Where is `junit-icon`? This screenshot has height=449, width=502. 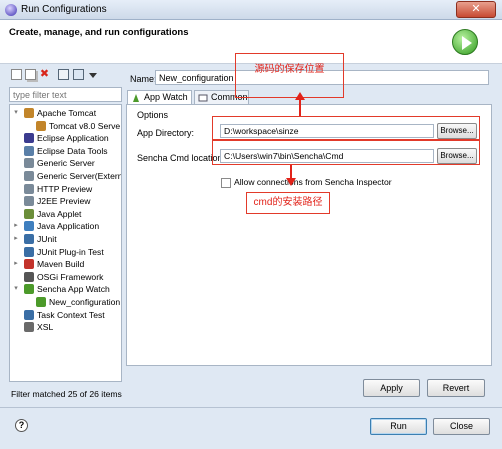 junit-icon is located at coordinates (29, 239).